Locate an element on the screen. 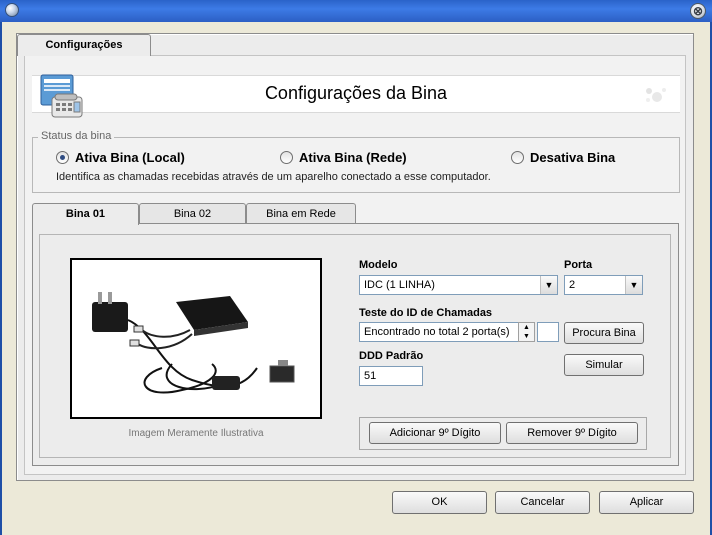 This screenshot has height=535, width=712. teste-label: Teste do ID de Chamadas is located at coordinates (426, 313).